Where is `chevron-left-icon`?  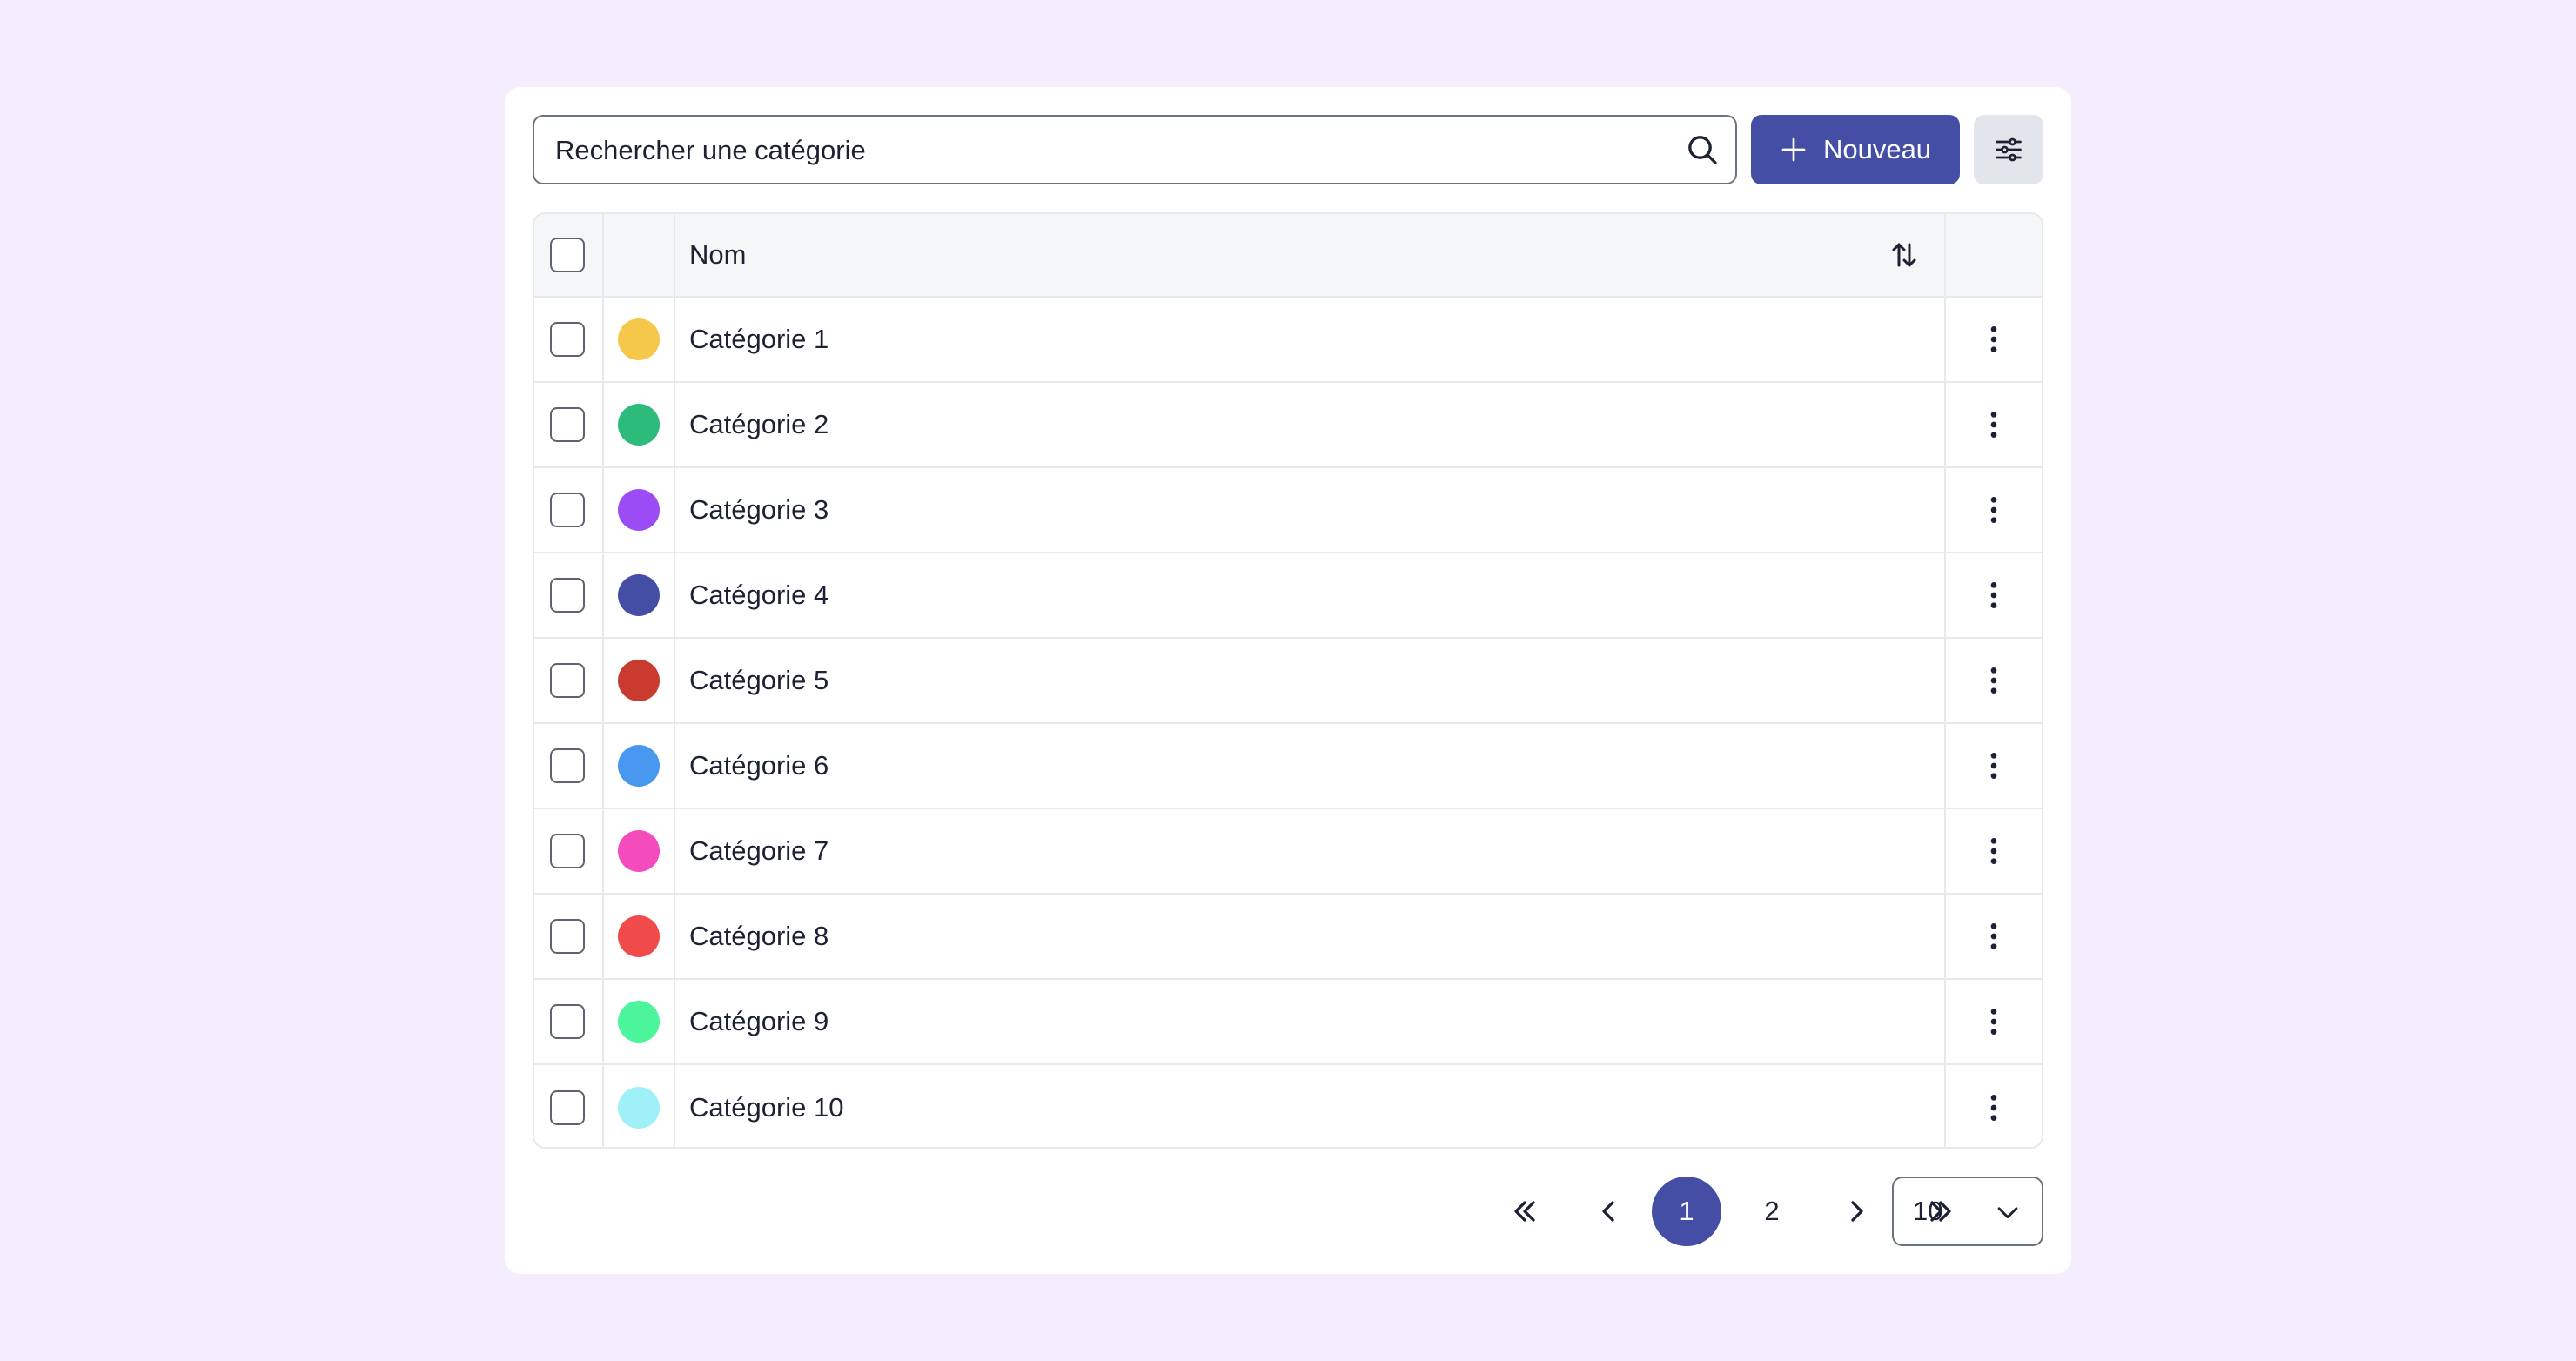
chevron-left-icon is located at coordinates (1608, 1211).